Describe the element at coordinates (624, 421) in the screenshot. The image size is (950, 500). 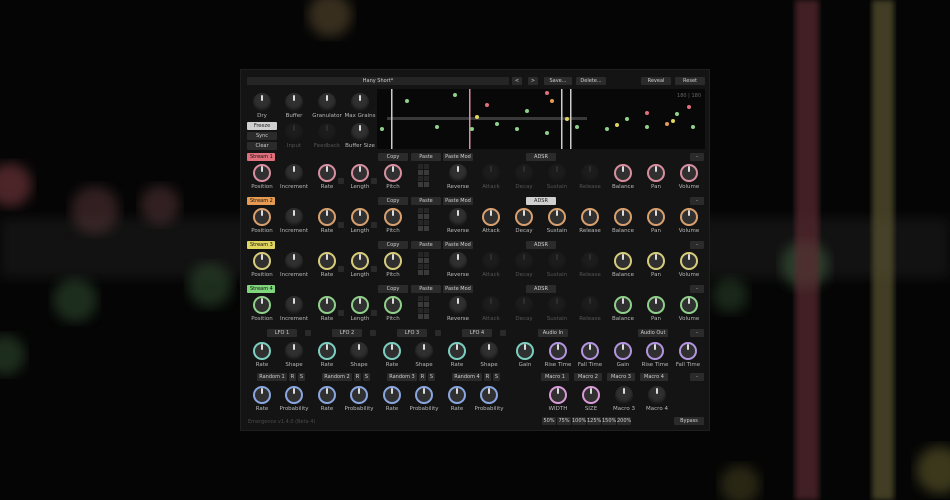
I see `zoom-button: 200%` at that location.